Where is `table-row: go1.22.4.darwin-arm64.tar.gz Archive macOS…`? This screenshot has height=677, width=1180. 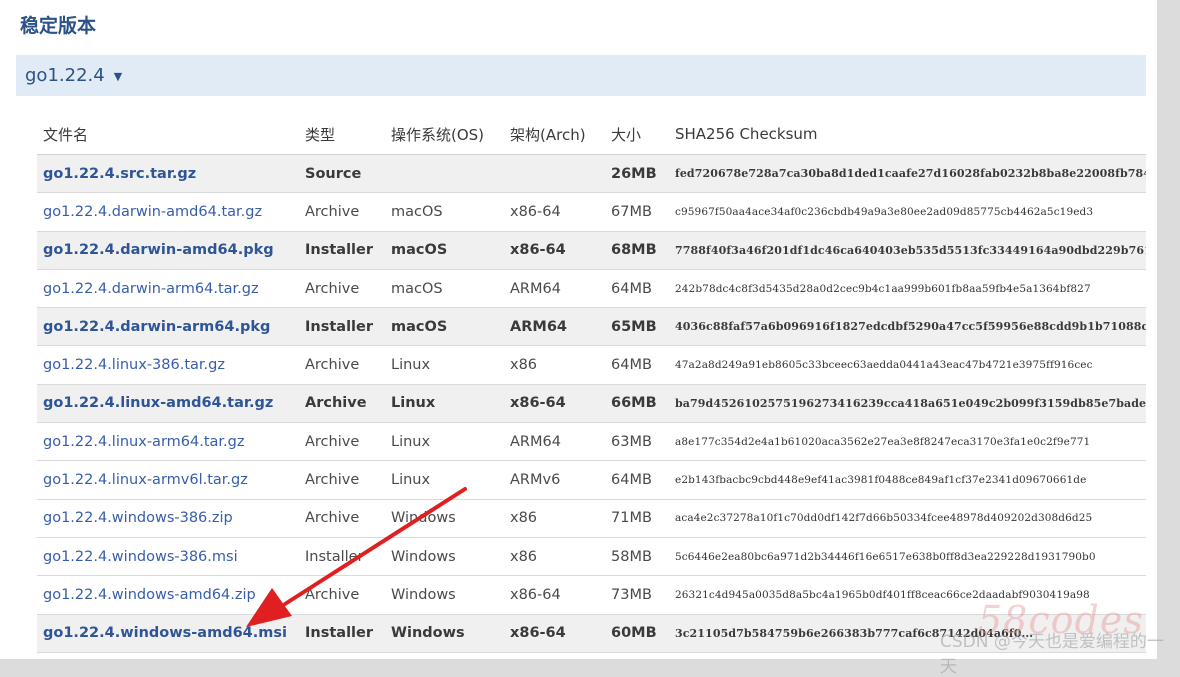
table-row: go1.22.4.darwin-arm64.tar.gz Archive macOS… is located at coordinates (591, 289).